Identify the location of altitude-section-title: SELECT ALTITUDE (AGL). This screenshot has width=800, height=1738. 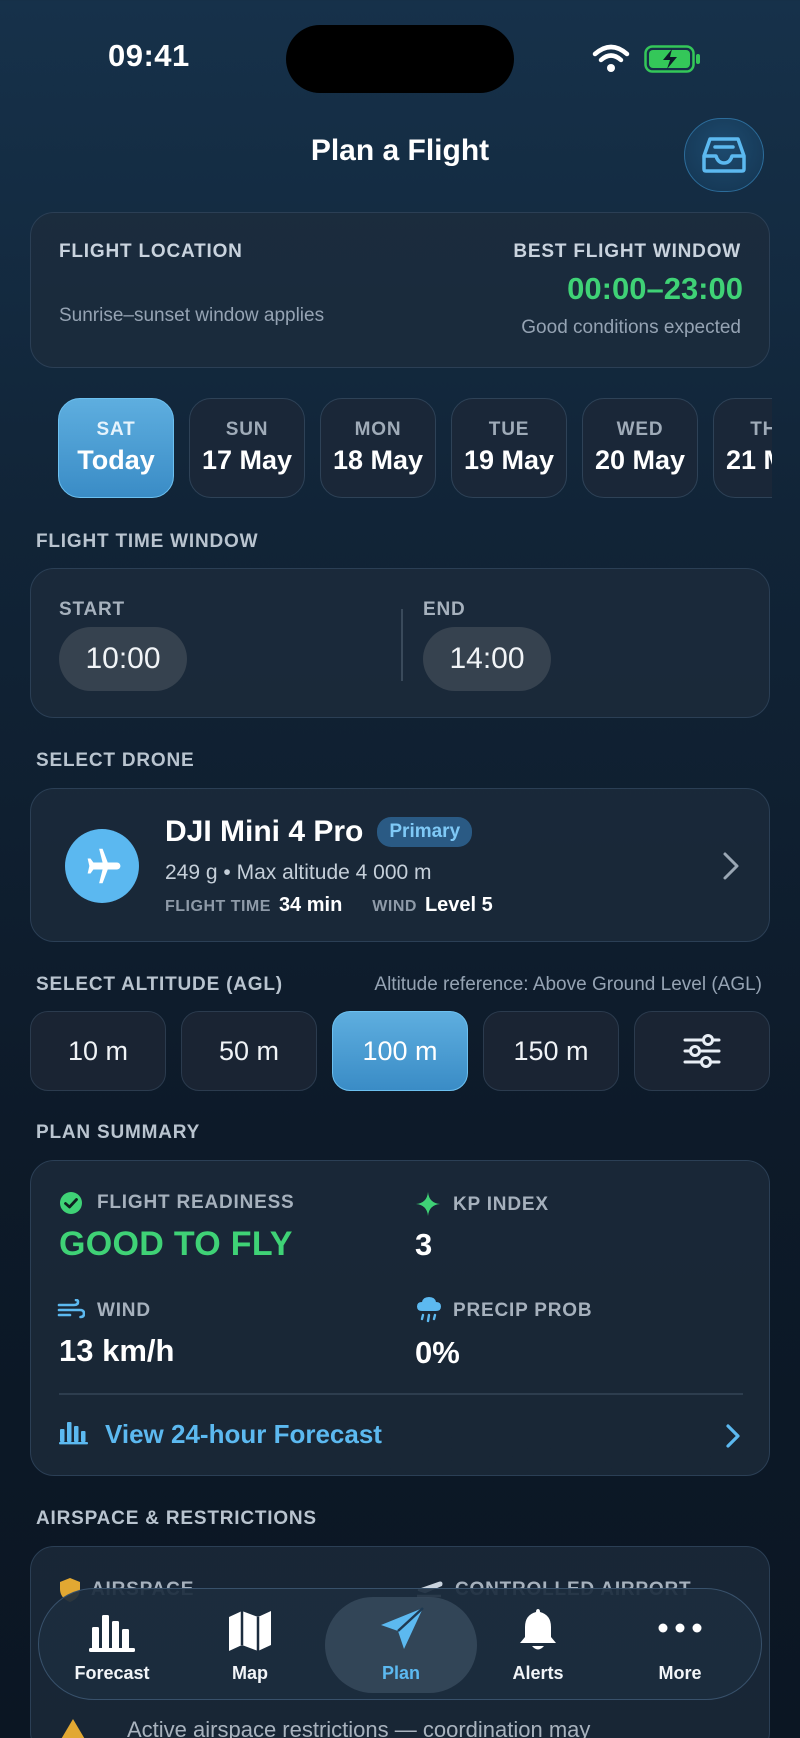
(159, 984).